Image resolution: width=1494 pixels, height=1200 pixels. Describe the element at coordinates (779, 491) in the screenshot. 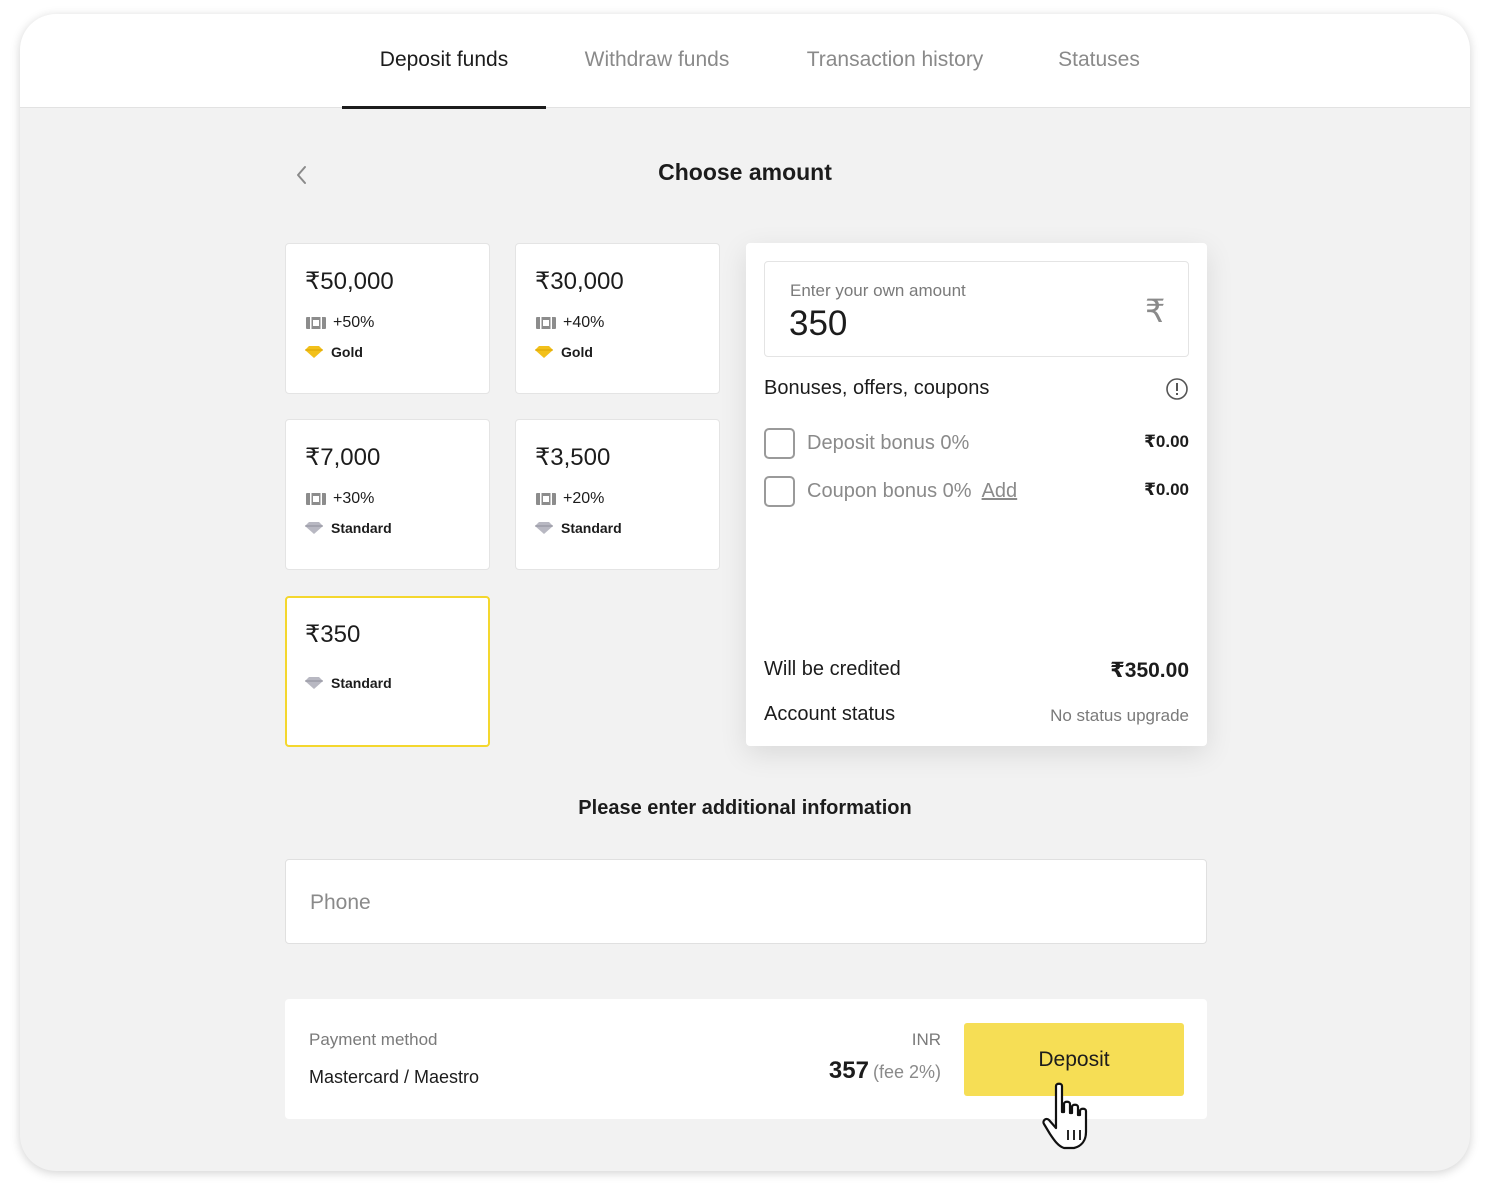

I see `coupon-bonus-checkbox` at that location.